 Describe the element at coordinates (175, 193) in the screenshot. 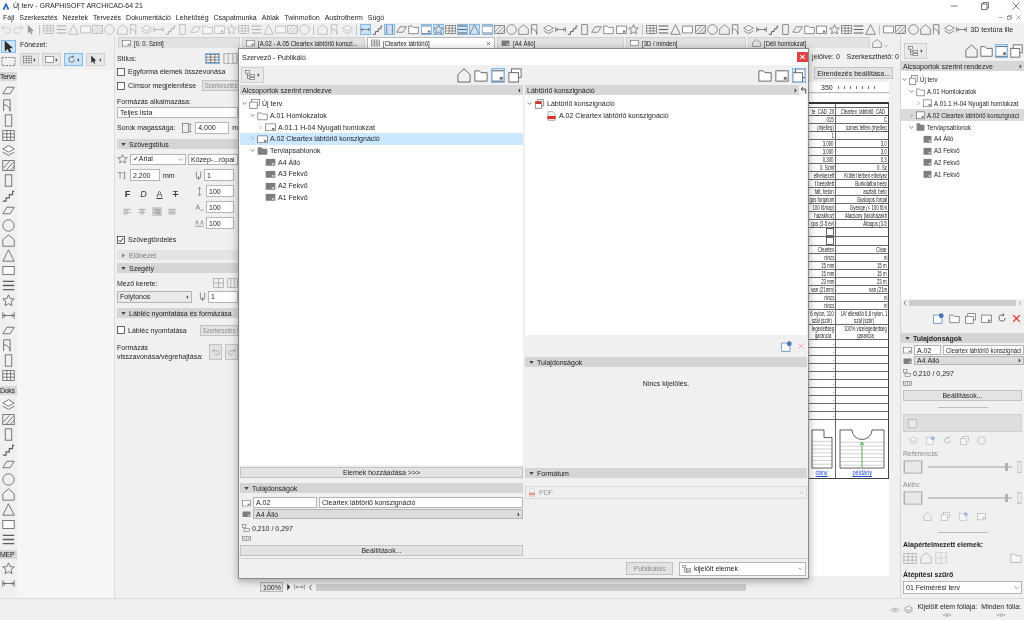

I see `text-style-button: T` at that location.